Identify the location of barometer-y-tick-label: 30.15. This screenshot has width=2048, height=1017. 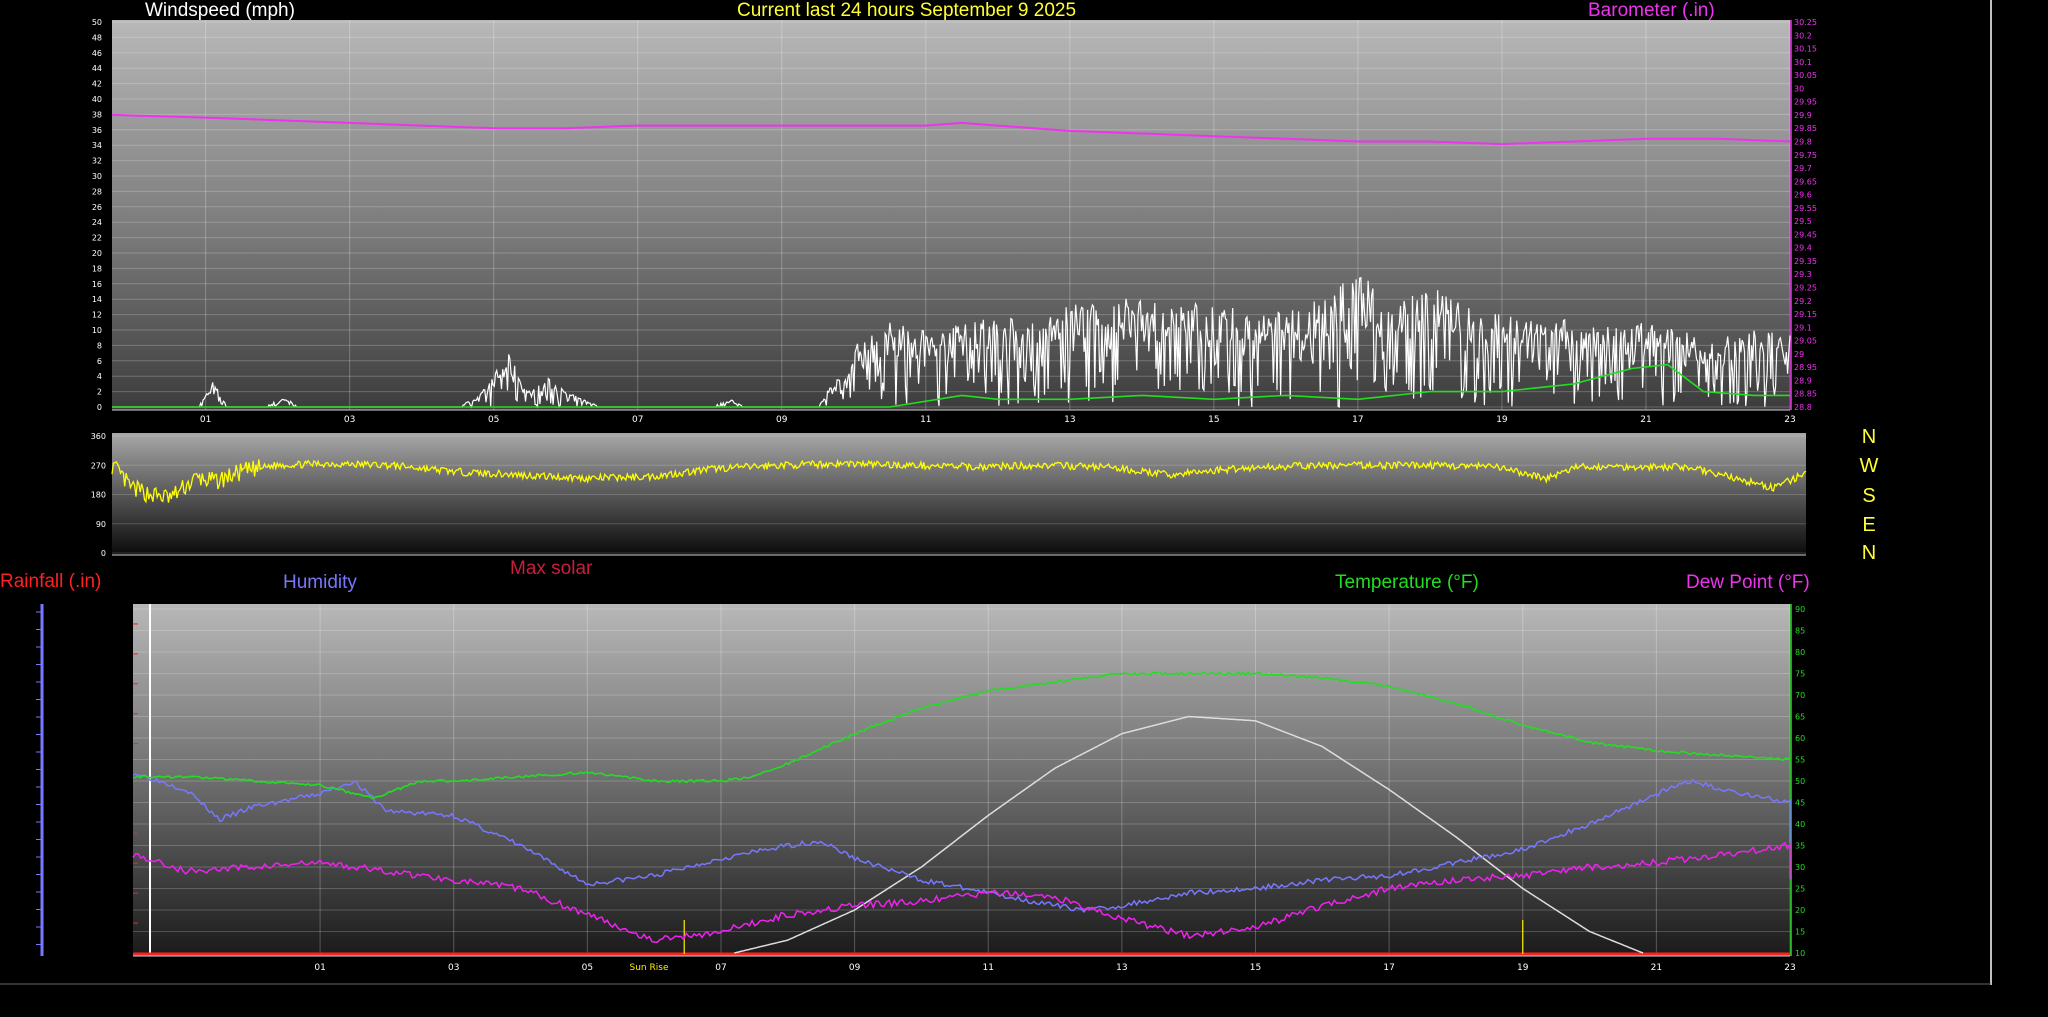
(1805, 49).